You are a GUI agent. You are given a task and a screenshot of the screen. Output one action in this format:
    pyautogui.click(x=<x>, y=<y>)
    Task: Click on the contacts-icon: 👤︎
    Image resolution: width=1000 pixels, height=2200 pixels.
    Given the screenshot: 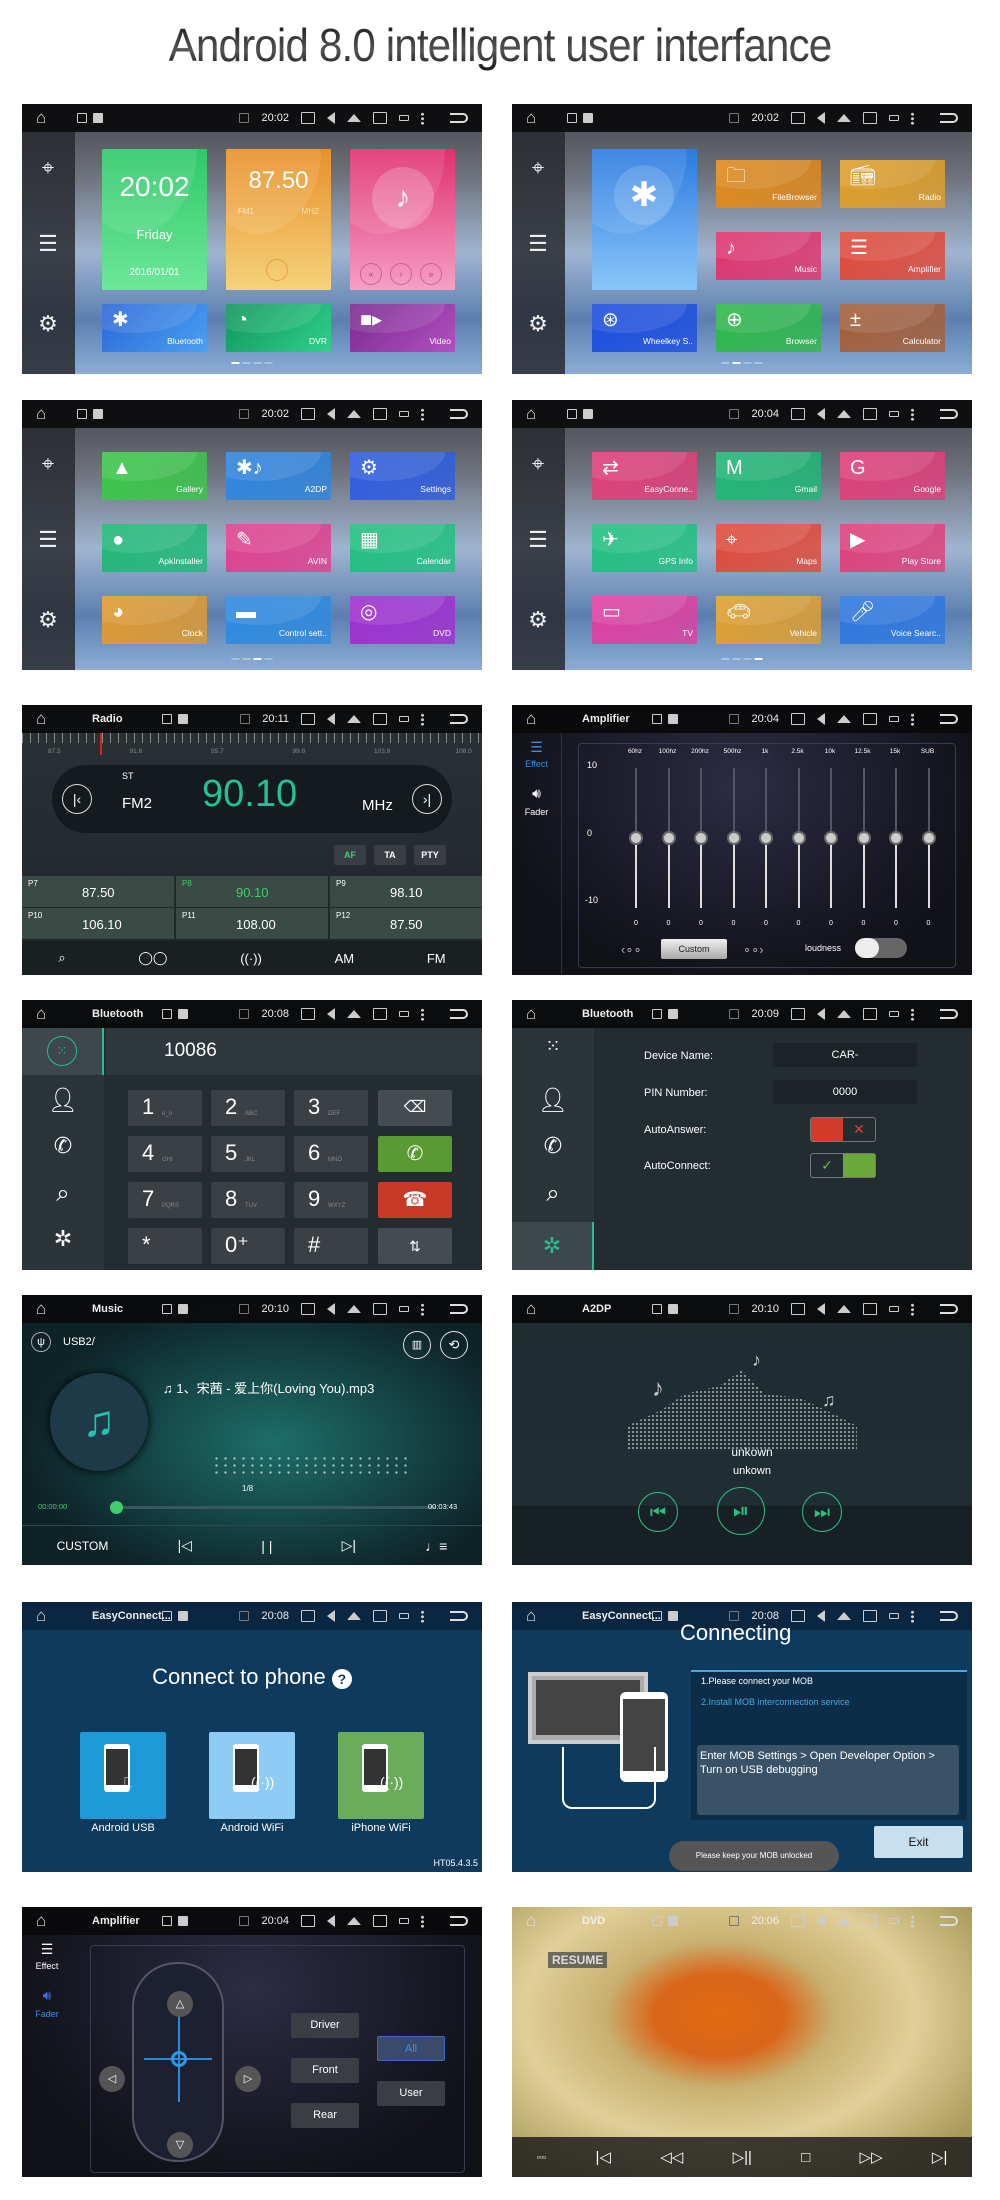 What is the action you would take?
    pyautogui.click(x=553, y=1100)
    